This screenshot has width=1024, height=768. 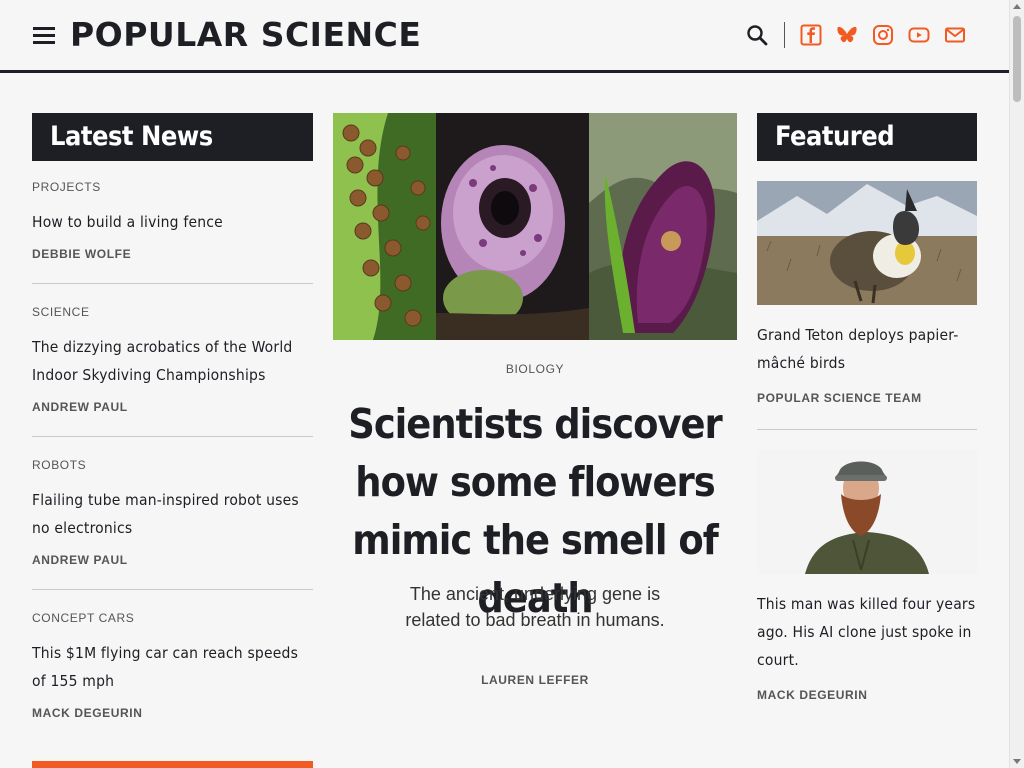 What do you see at coordinates (1016, 384) in the screenshot?
I see `page-scrollbar` at bounding box center [1016, 384].